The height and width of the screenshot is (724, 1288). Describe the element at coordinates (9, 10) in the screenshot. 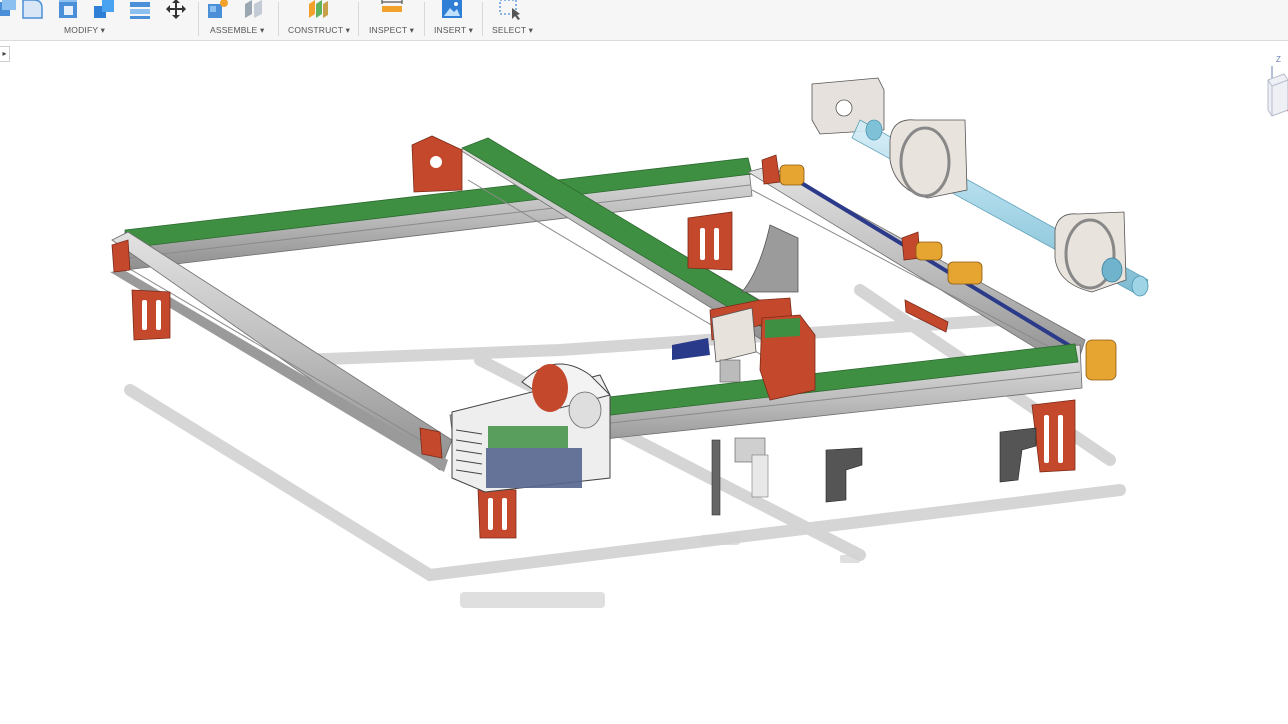

I see `press-pull-icon` at that location.